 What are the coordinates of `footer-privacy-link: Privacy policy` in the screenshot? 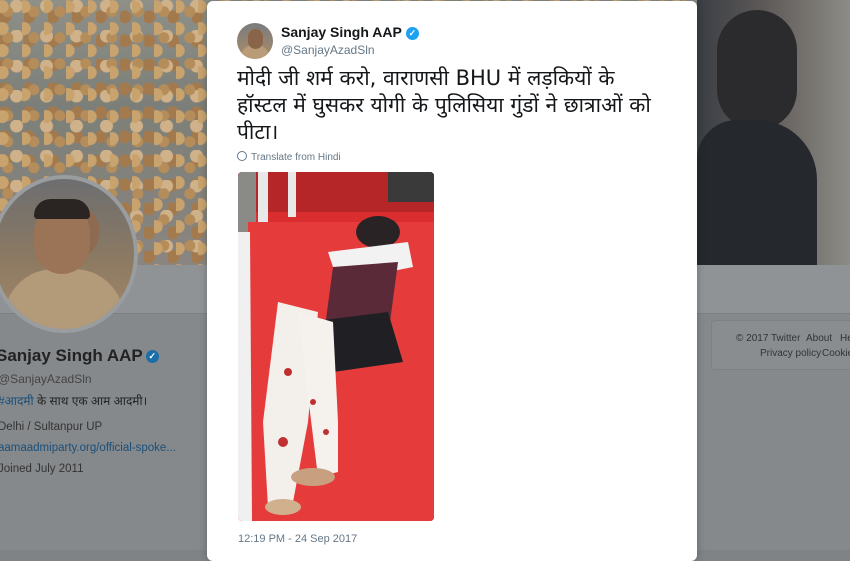 It's located at (790, 353).